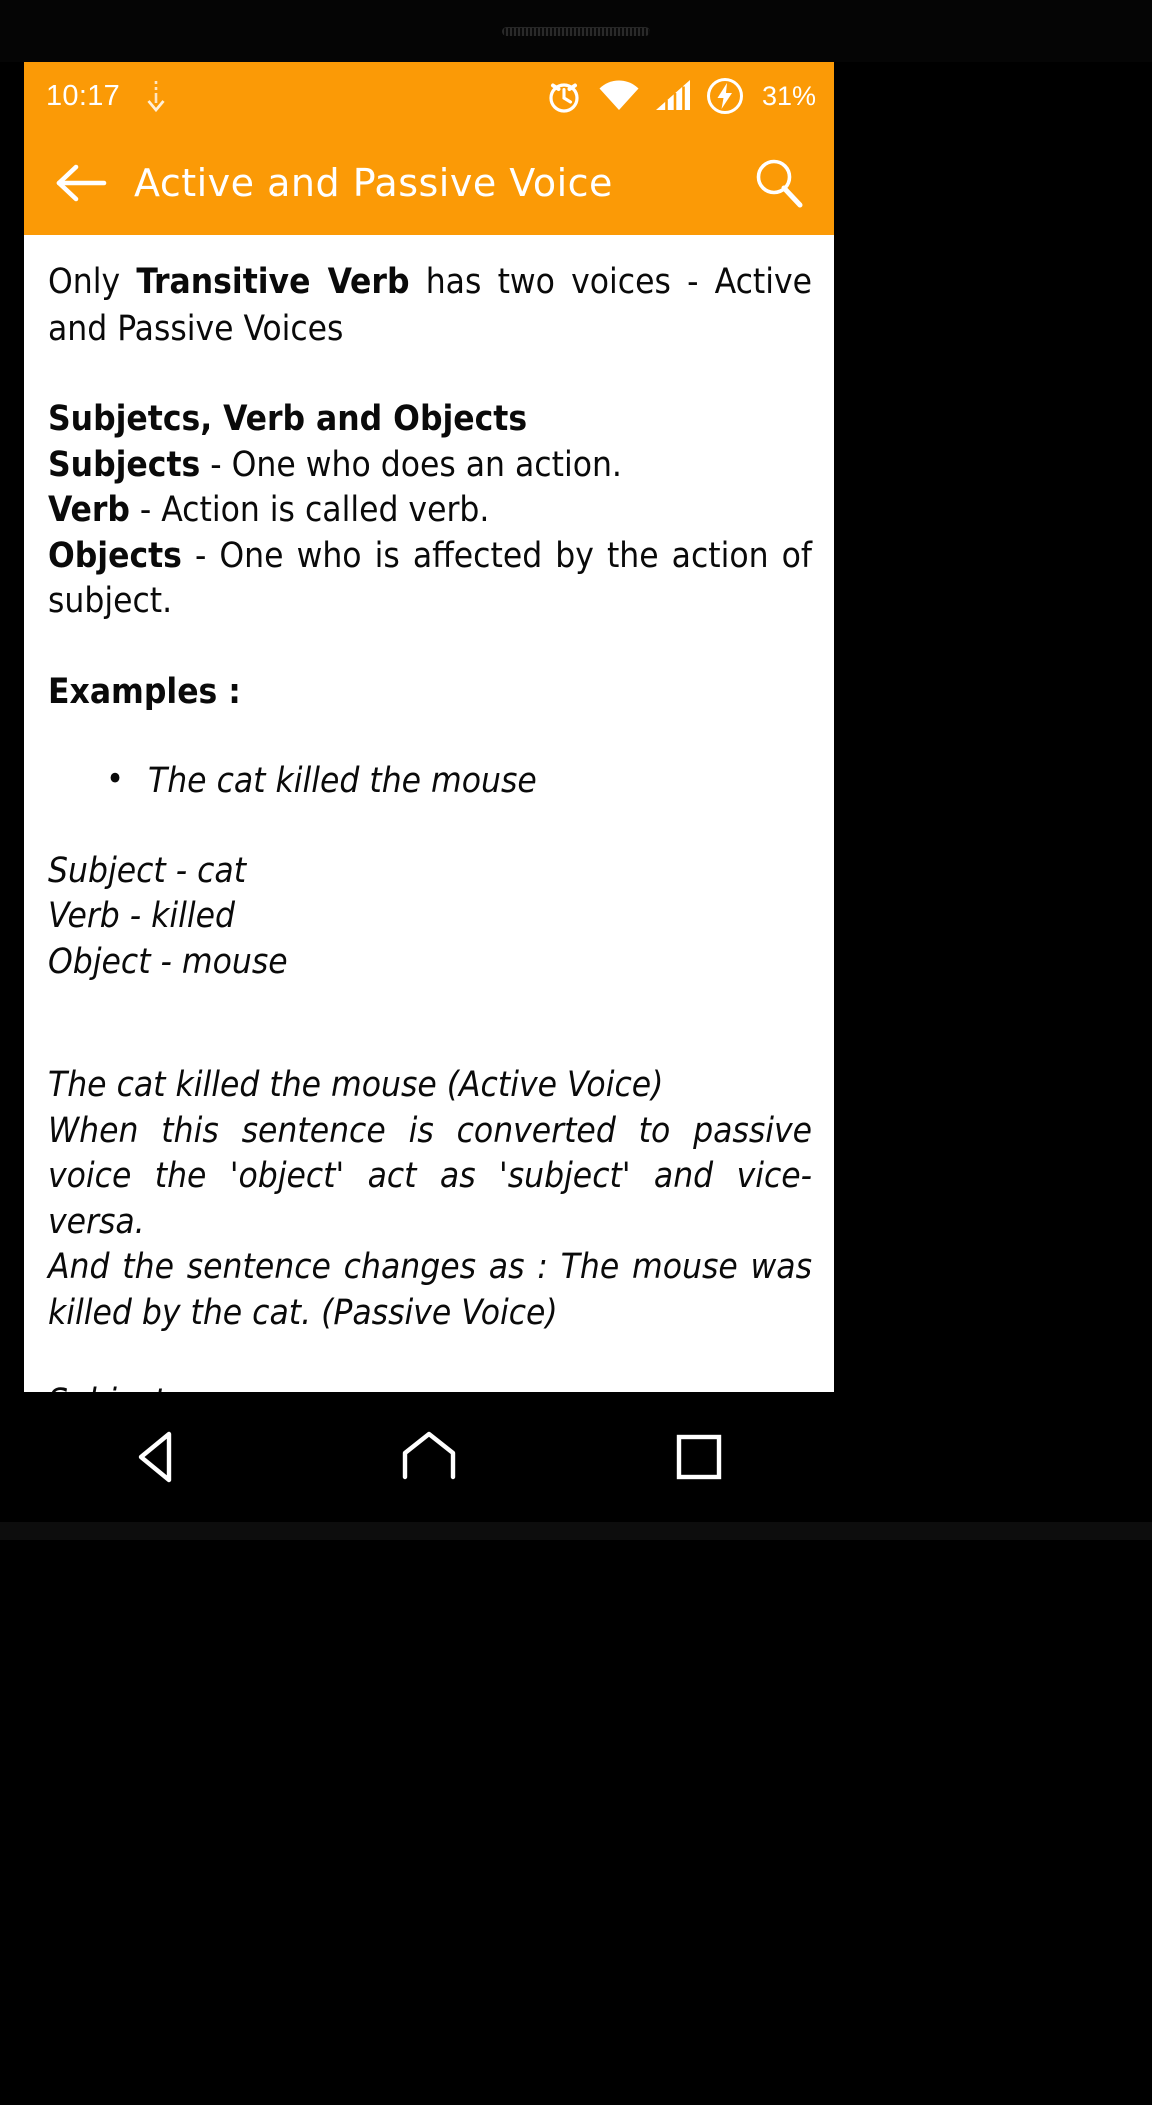 The height and width of the screenshot is (2105, 1152). I want to click on breakdown2-subject: Subject - mouse, so click(430, 1386).